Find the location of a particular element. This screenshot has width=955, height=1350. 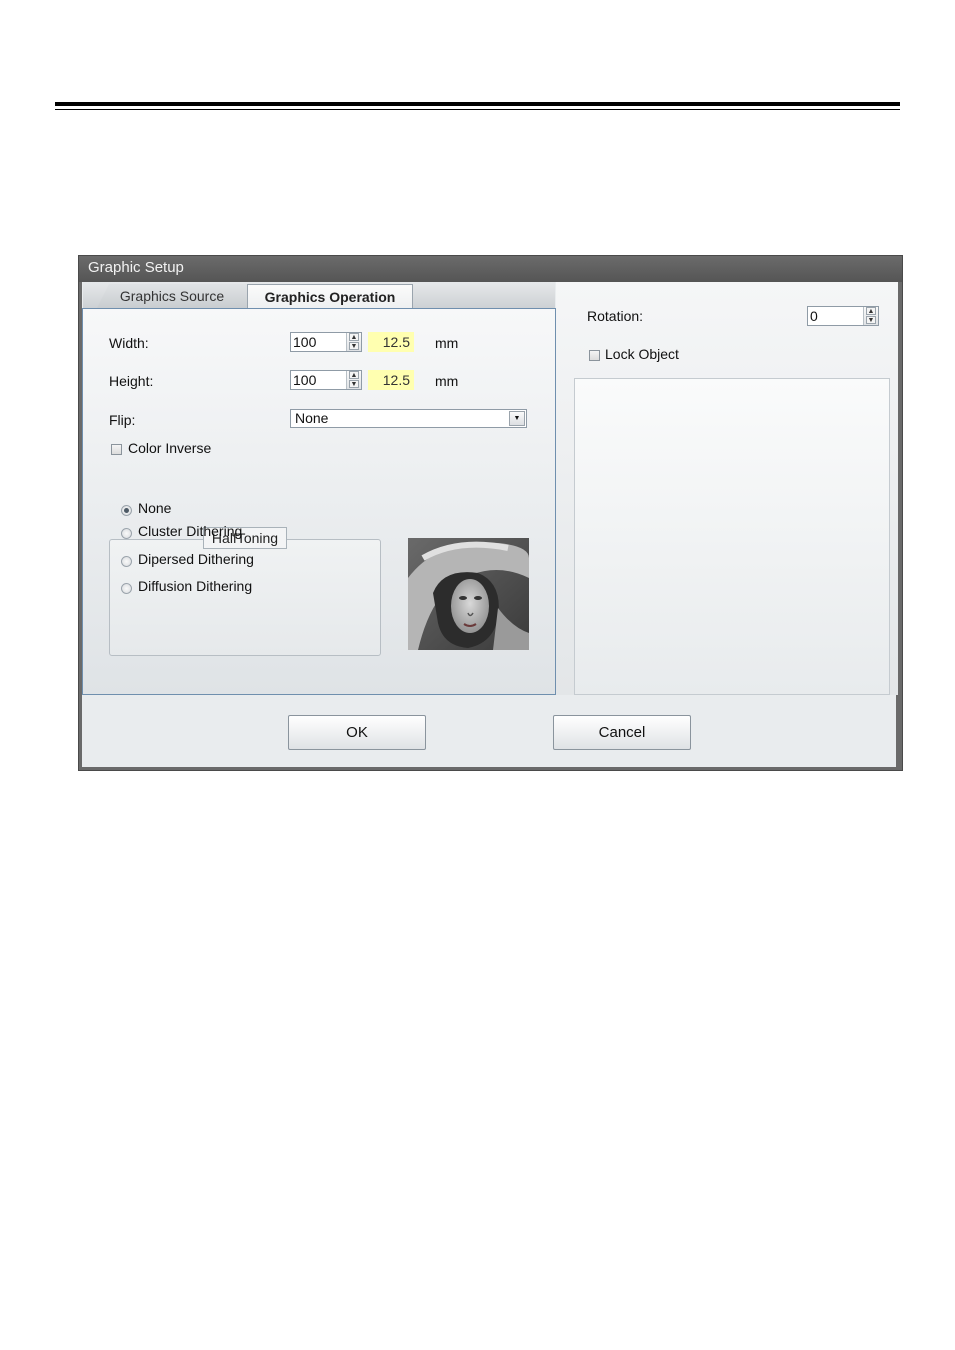

height-down-arrow-icon: ▼ is located at coordinates (354, 384).